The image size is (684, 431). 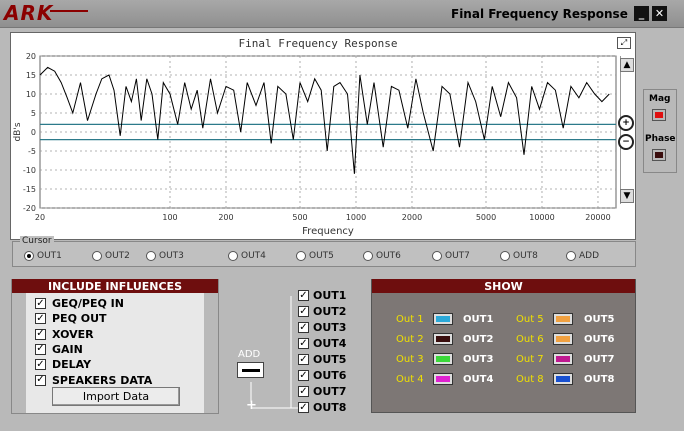 I want to click on y-tick-label: 5, so click(x=33, y=113).